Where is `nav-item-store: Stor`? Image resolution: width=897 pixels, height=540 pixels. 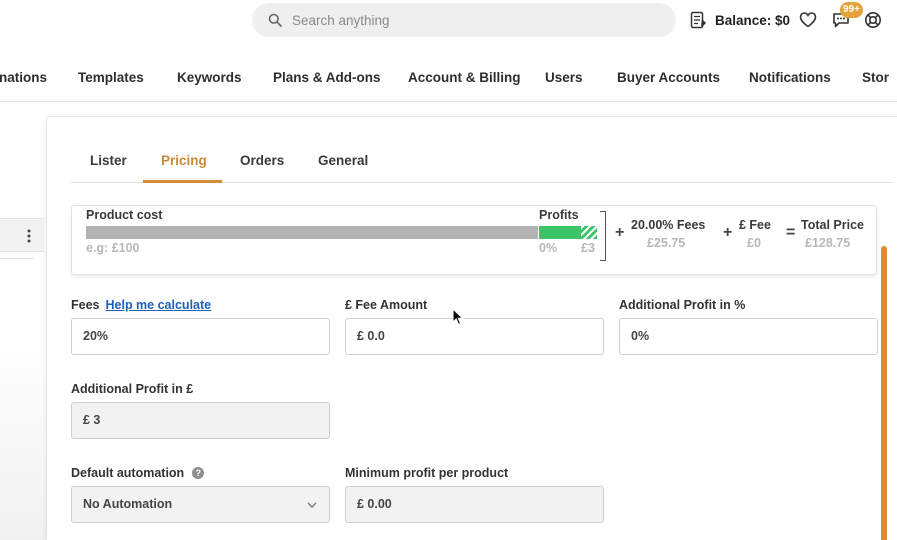
nav-item-store: Stor is located at coordinates (875, 77).